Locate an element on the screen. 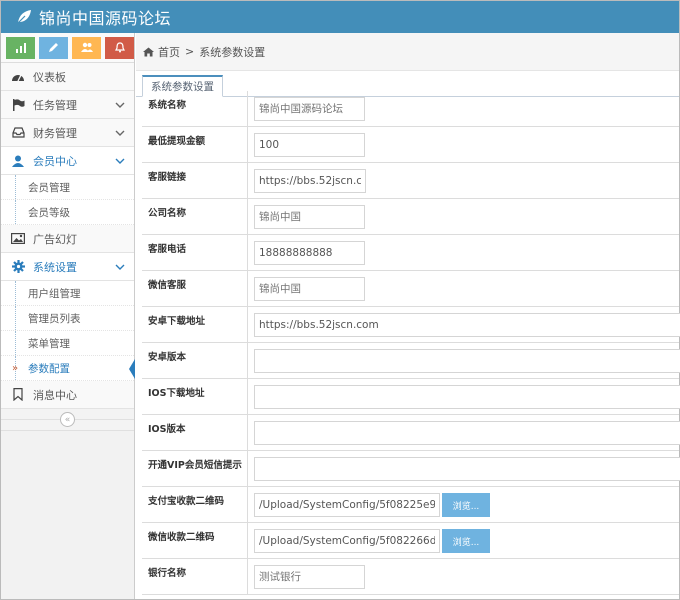 Image resolution: width=680 pixels, height=600 pixels. sub-label: 用户组管理 is located at coordinates (54, 293).